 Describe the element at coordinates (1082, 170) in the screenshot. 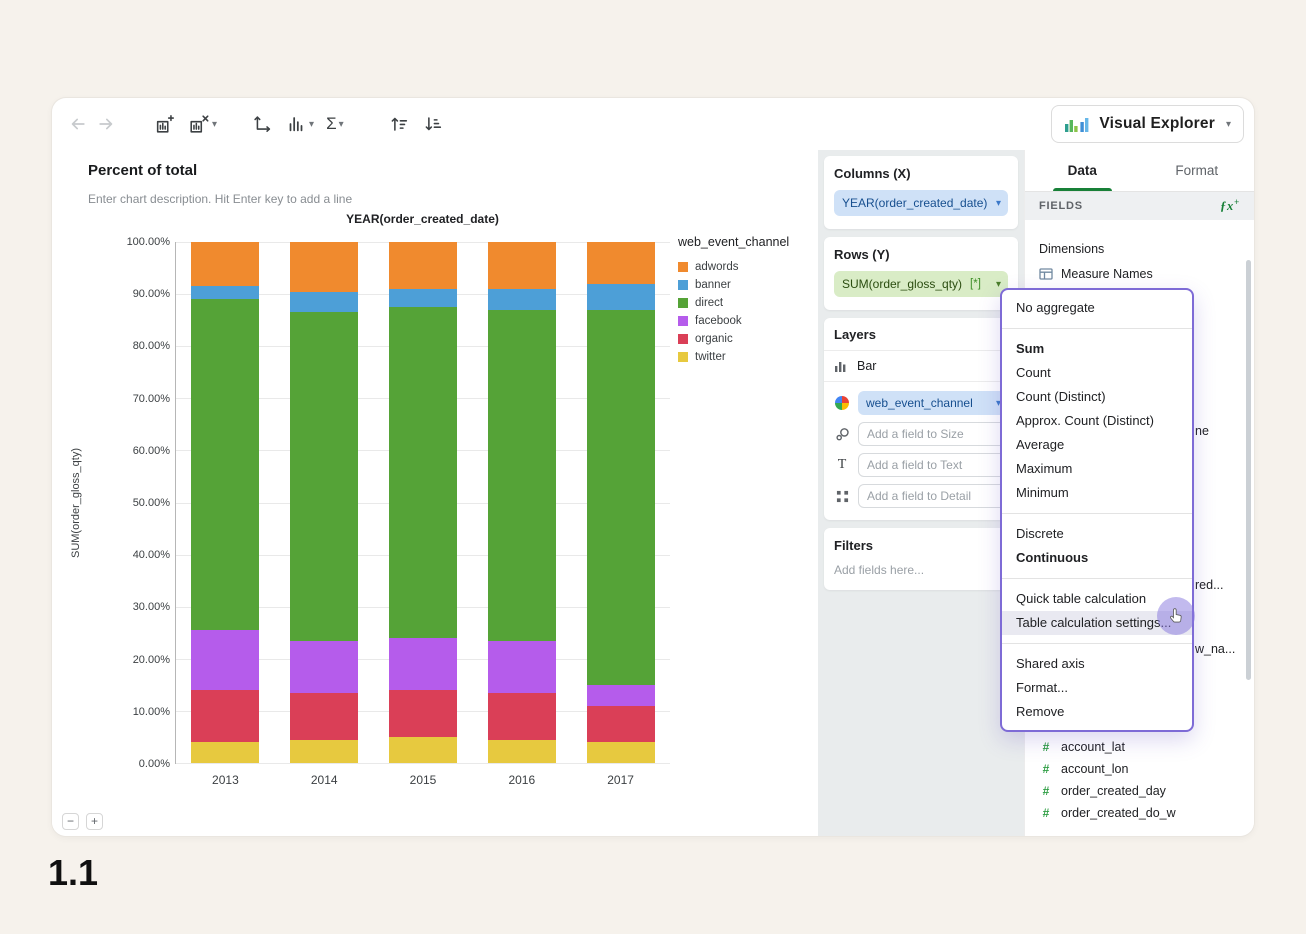

I see `tab-data: Data` at that location.